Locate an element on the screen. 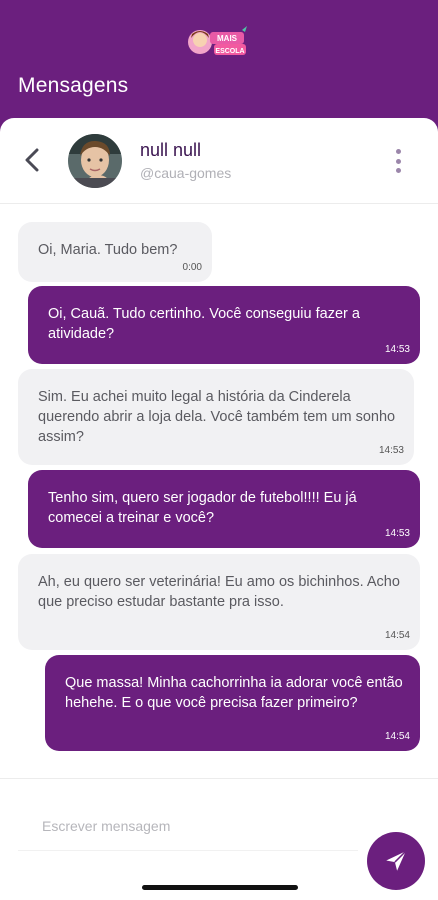 This screenshot has height=900, width=438. contact-name: null null is located at coordinates (171, 150).